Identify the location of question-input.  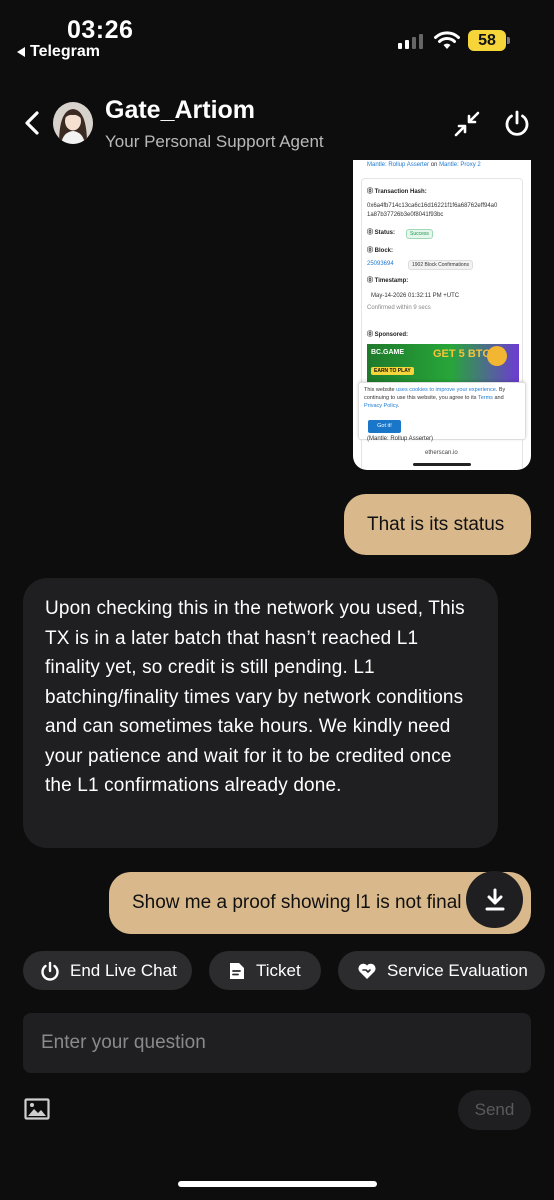
(277, 1043).